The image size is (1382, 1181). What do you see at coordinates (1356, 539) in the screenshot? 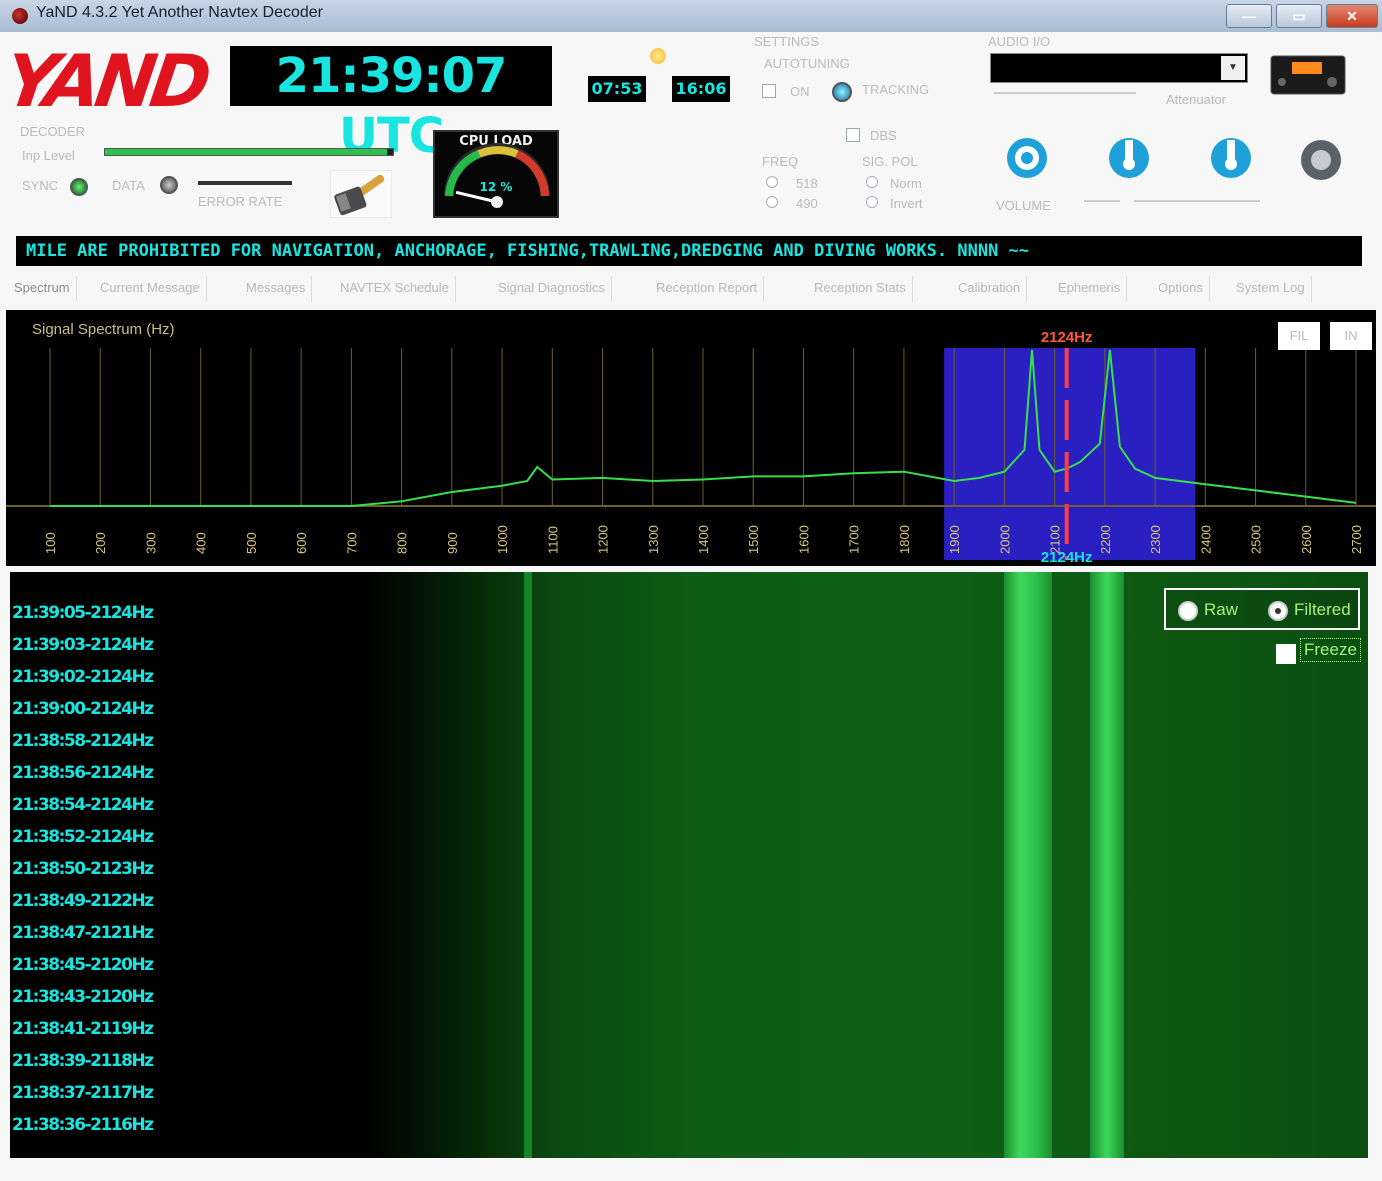
I see `x-tick-label: 2700` at bounding box center [1356, 539].